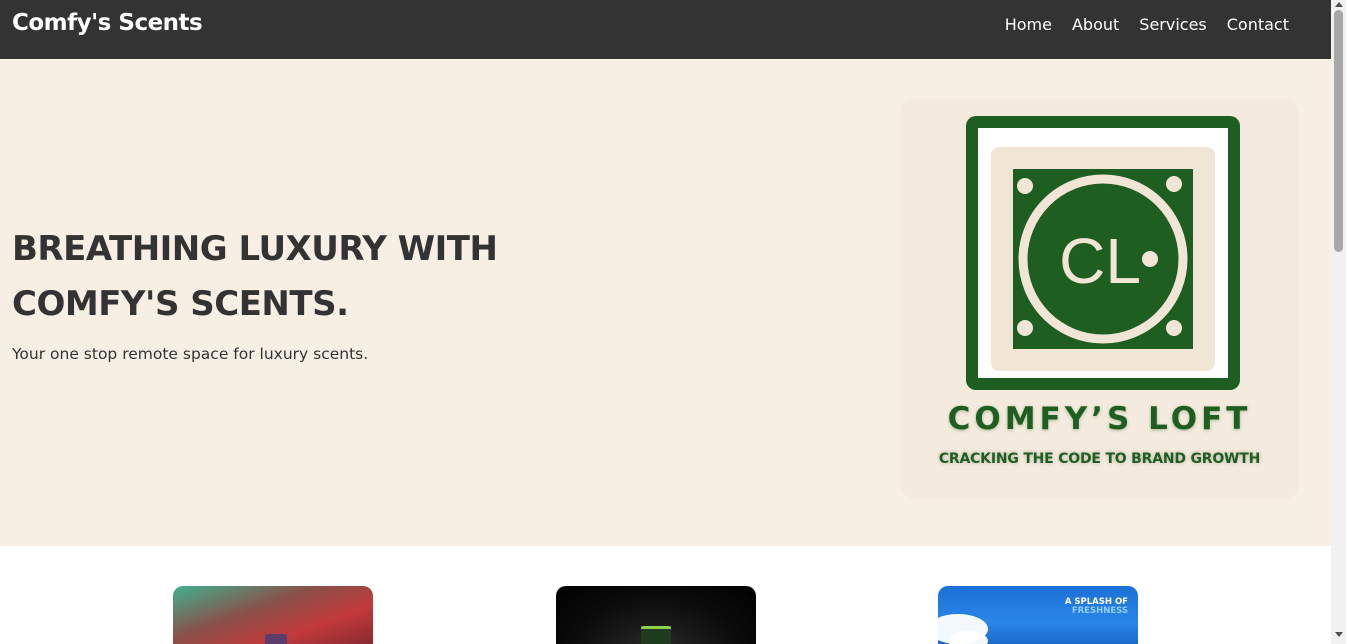 This screenshot has height=644, width=1346. I want to click on logo-monogram: CL, so click(1100, 261).